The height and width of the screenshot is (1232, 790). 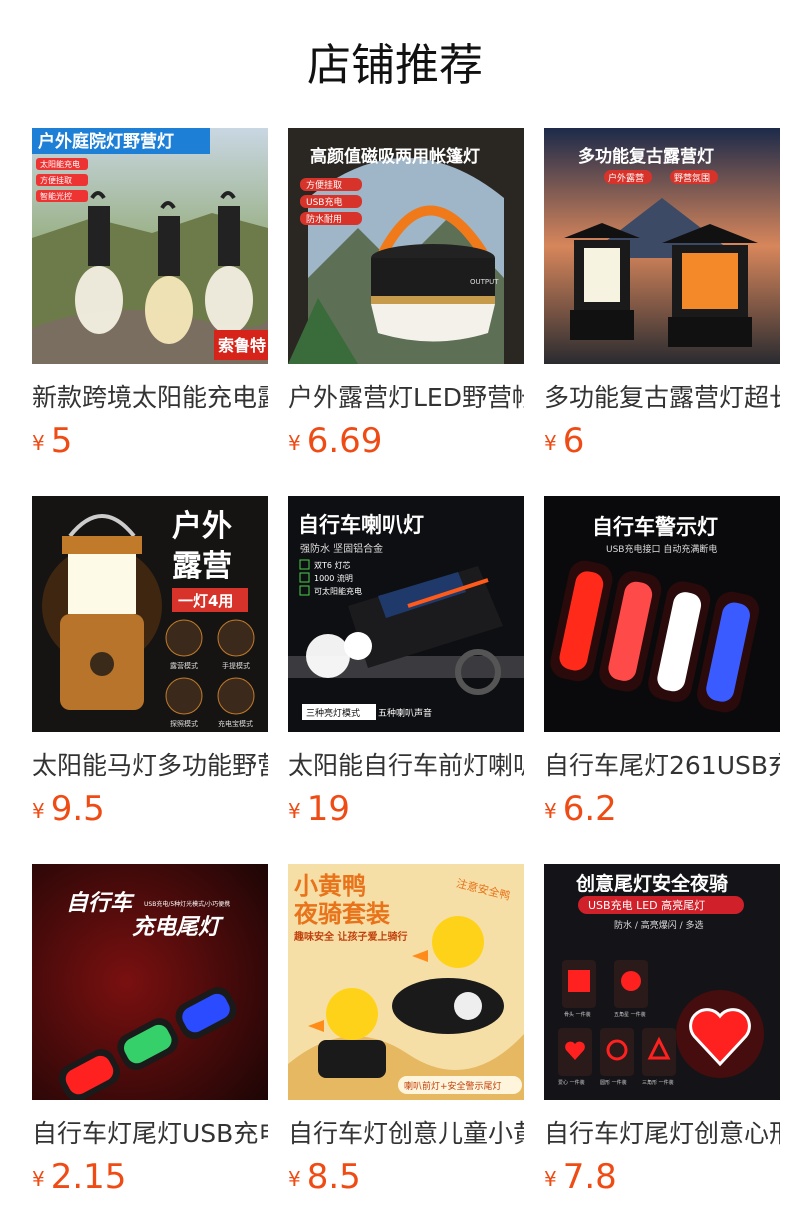 I want to click on tag-text: 户外露营, so click(x=626, y=178).